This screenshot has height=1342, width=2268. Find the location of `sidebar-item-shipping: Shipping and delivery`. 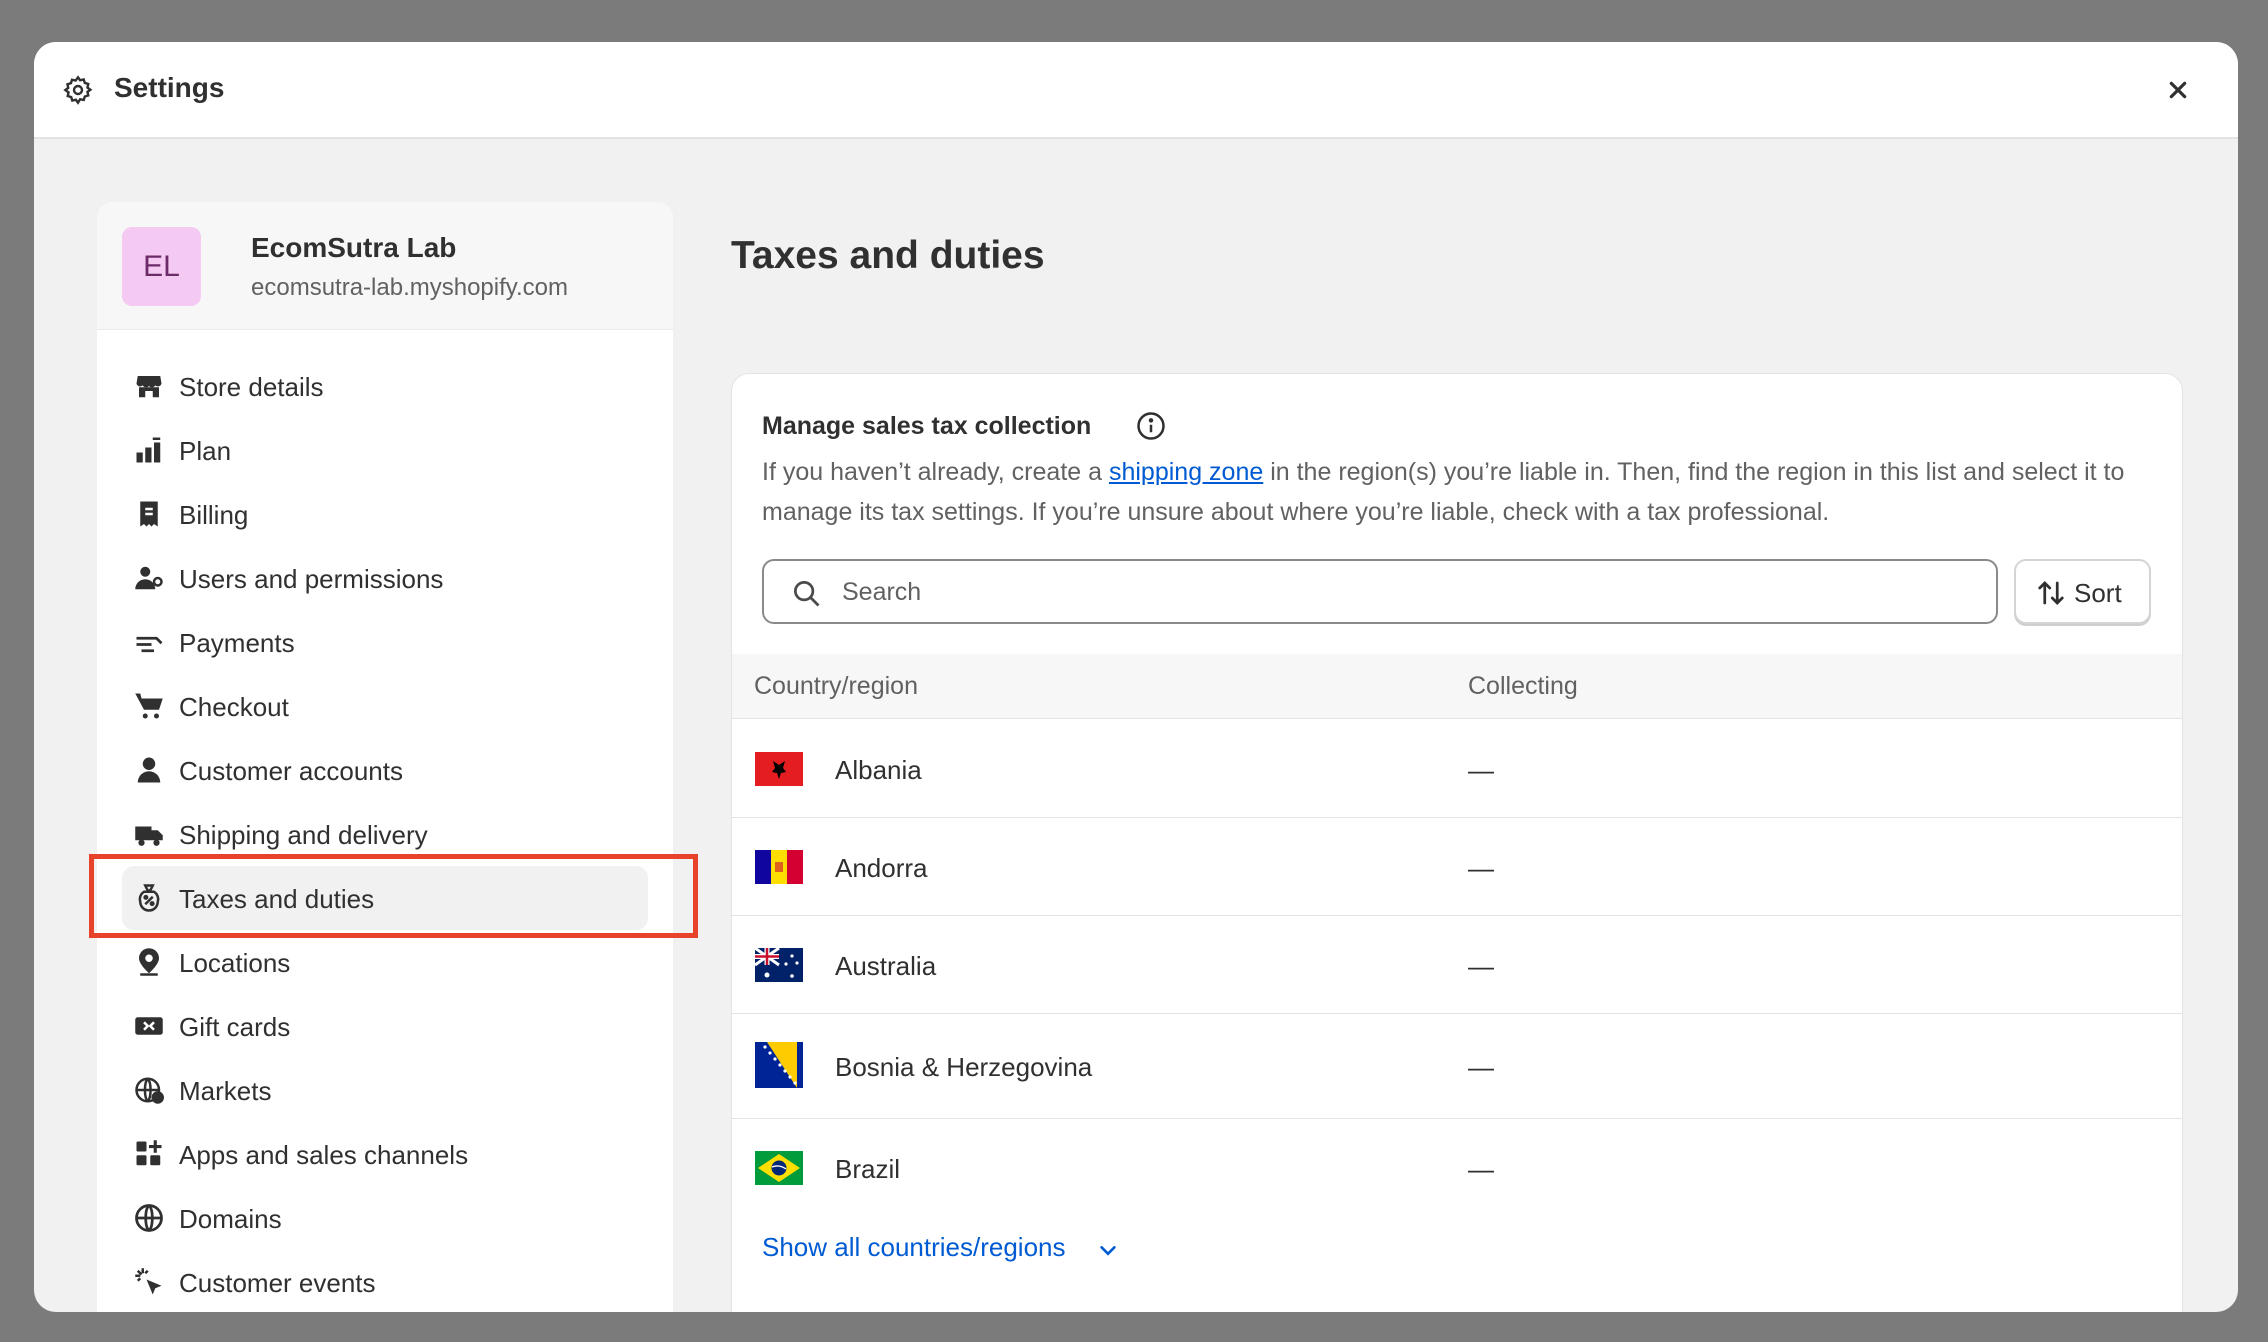

sidebar-item-shipping: Shipping and delivery is located at coordinates (385, 834).